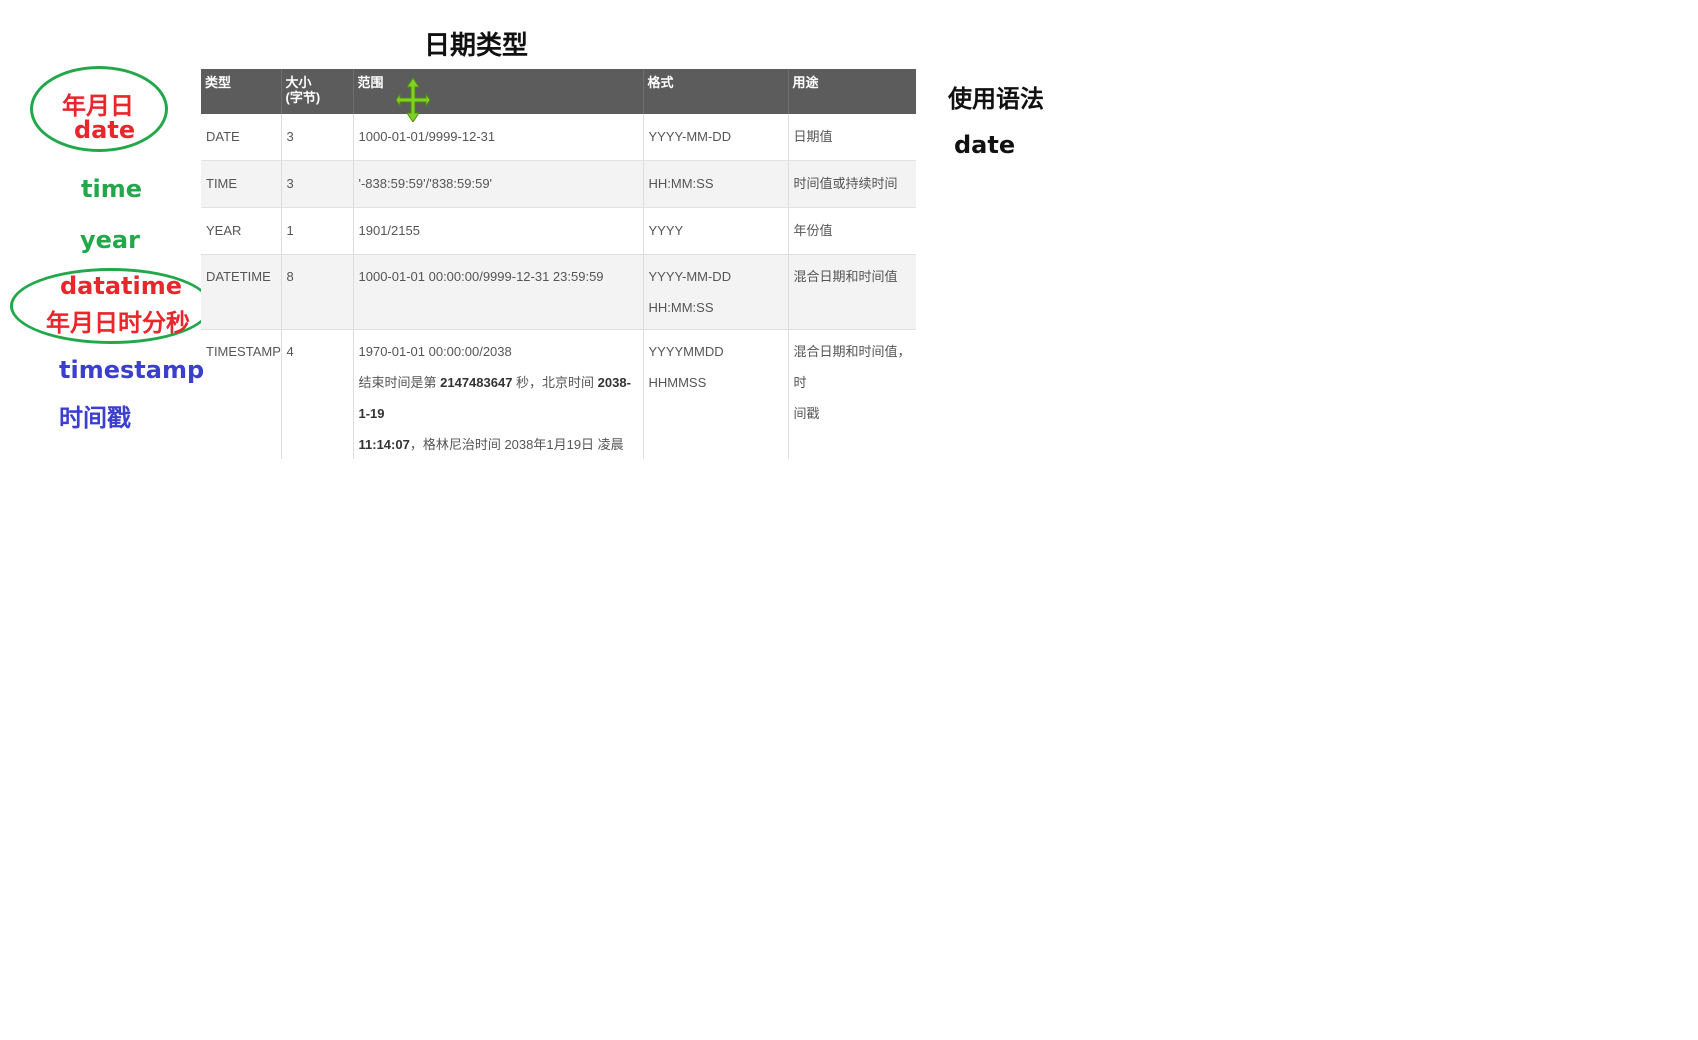 This screenshot has width=1698, height=1040. I want to click on cell-format: YYYYMMDD HHMMSS, so click(716, 394).